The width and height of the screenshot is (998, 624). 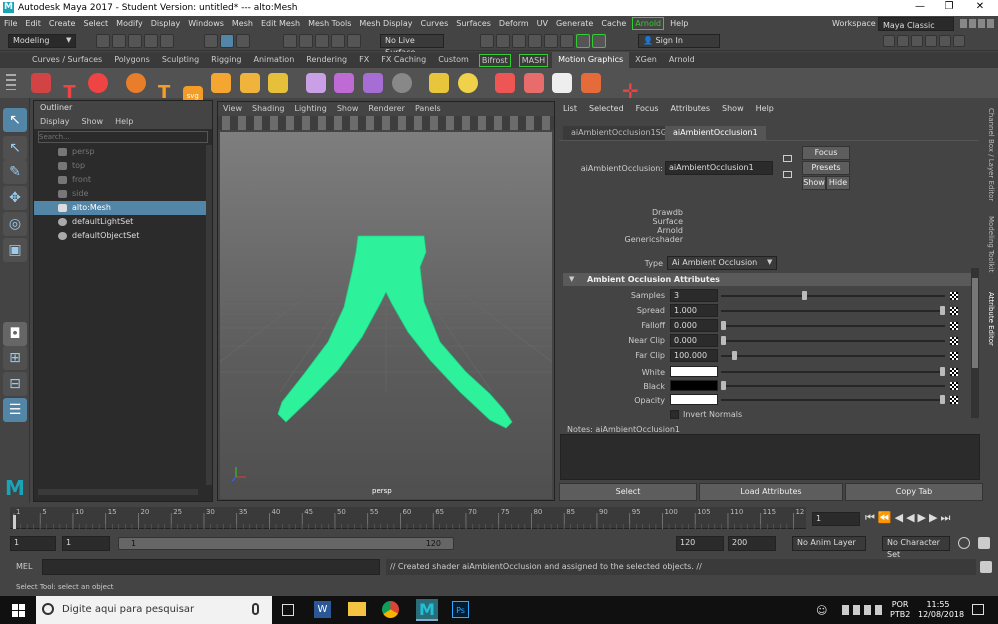 What do you see at coordinates (119, 41) in the screenshot?
I see `open-scene-icon` at bounding box center [119, 41].